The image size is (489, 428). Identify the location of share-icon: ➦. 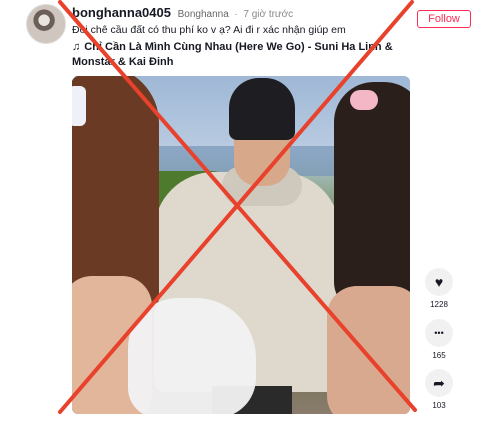
(439, 383).